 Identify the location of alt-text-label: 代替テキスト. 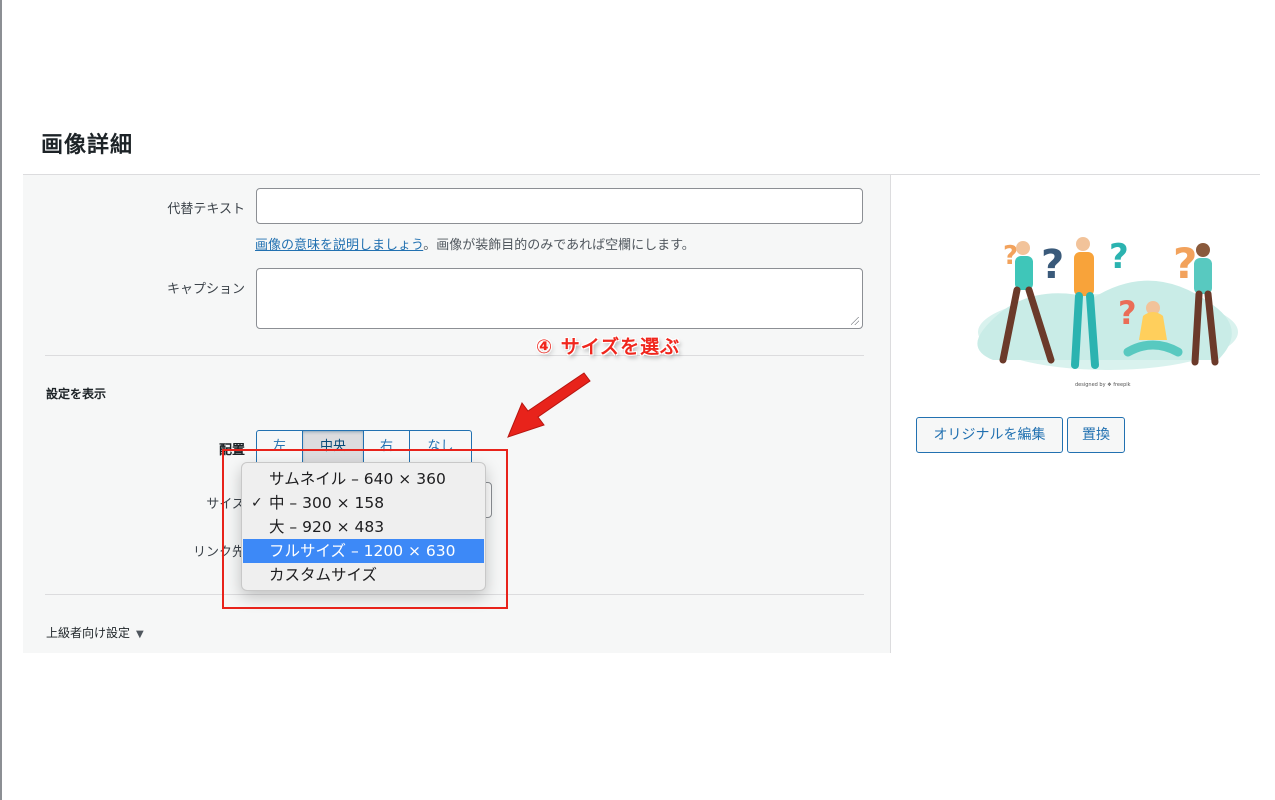
(206, 209).